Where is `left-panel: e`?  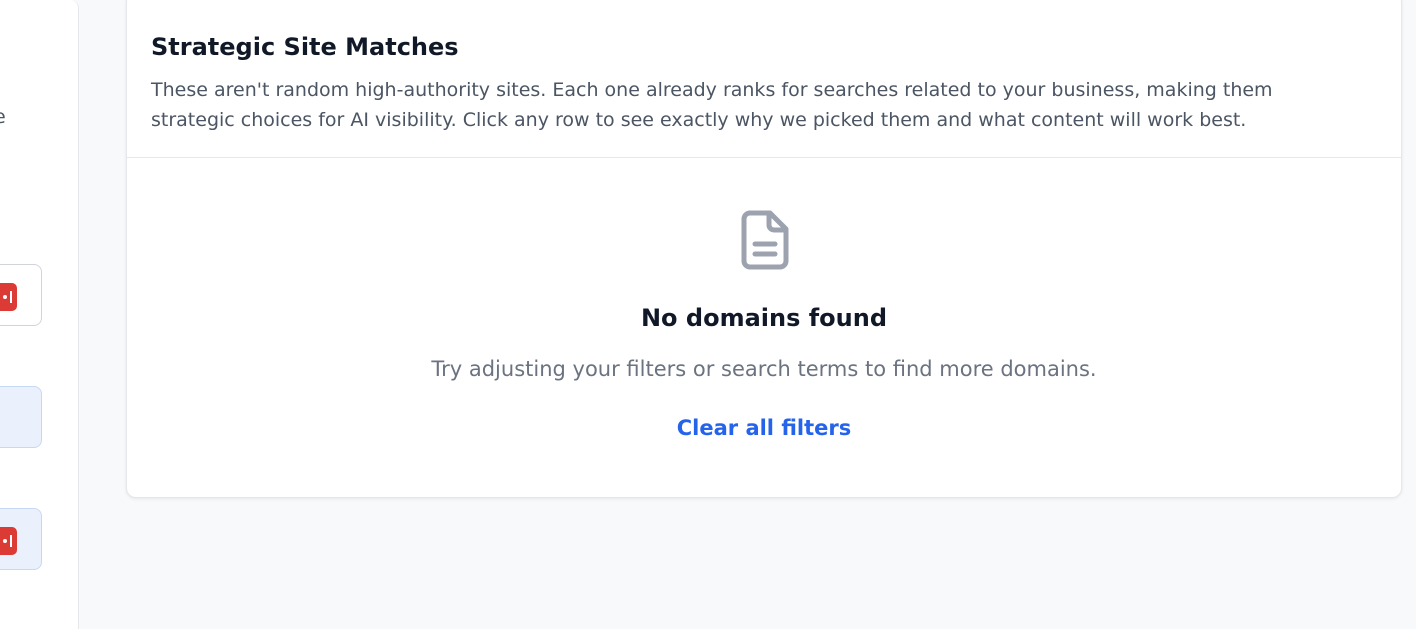
left-panel: e is located at coordinates (39, 314).